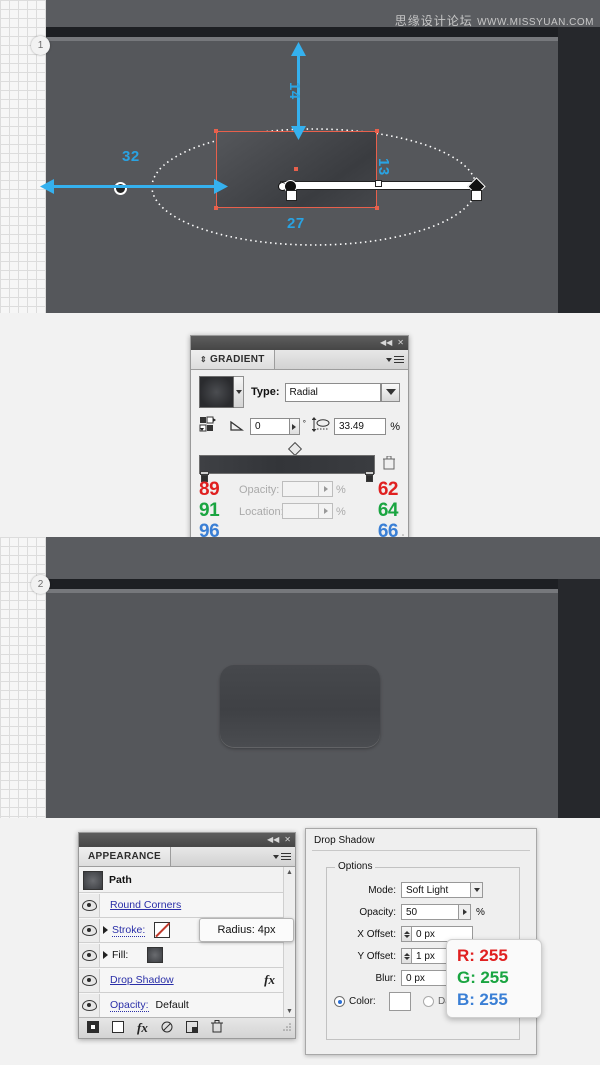 The height and width of the screenshot is (1065, 600). I want to click on delete-stop-icon, so click(389, 465).